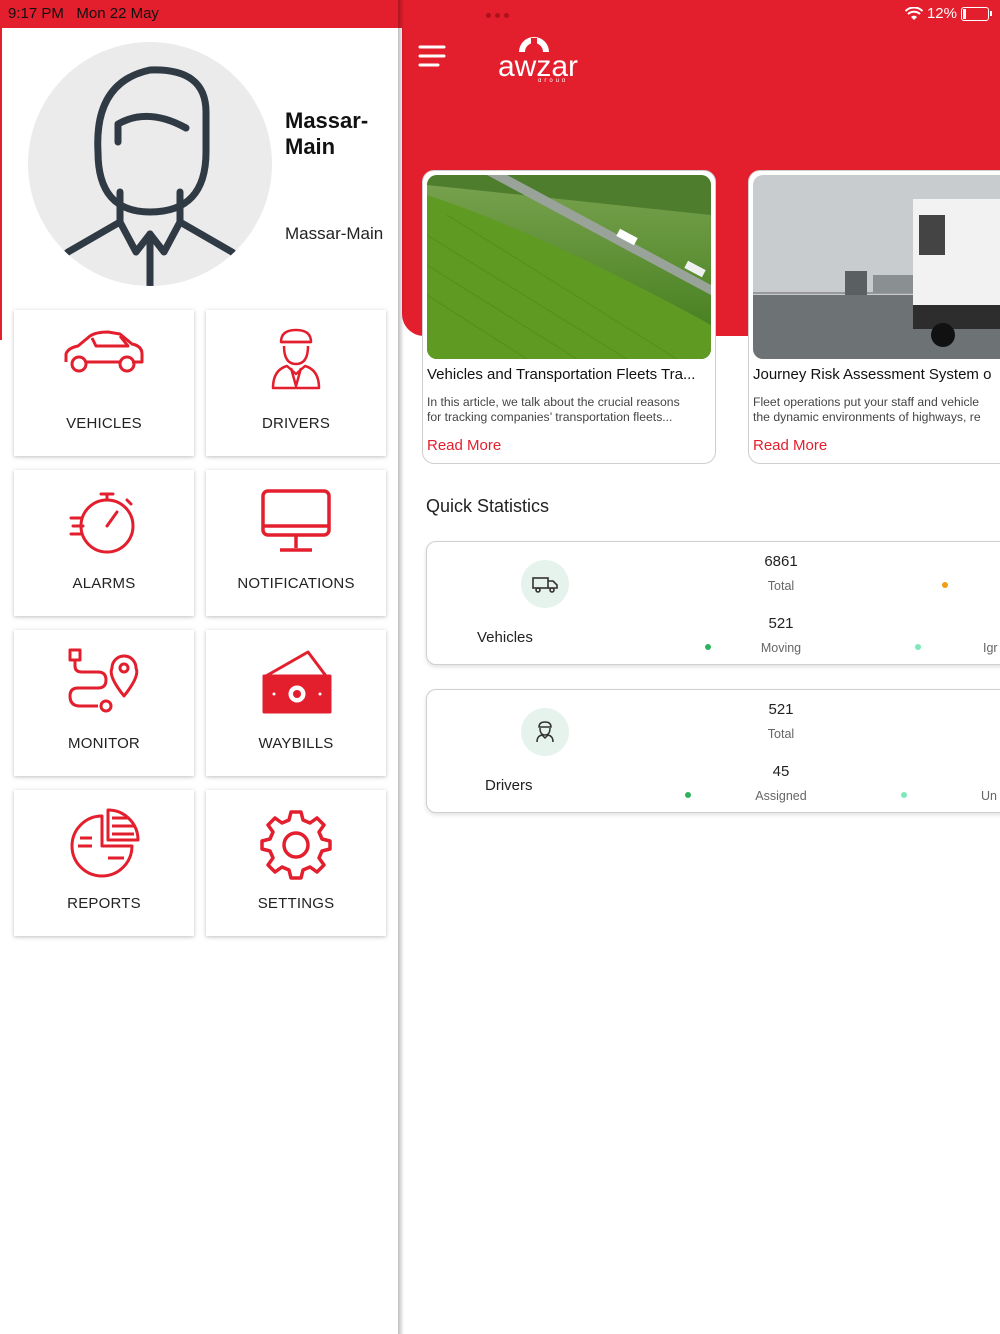 This screenshot has width=1000, height=1334. Describe the element at coordinates (941, 13) in the screenshot. I see `battery-percent: 12%` at that location.